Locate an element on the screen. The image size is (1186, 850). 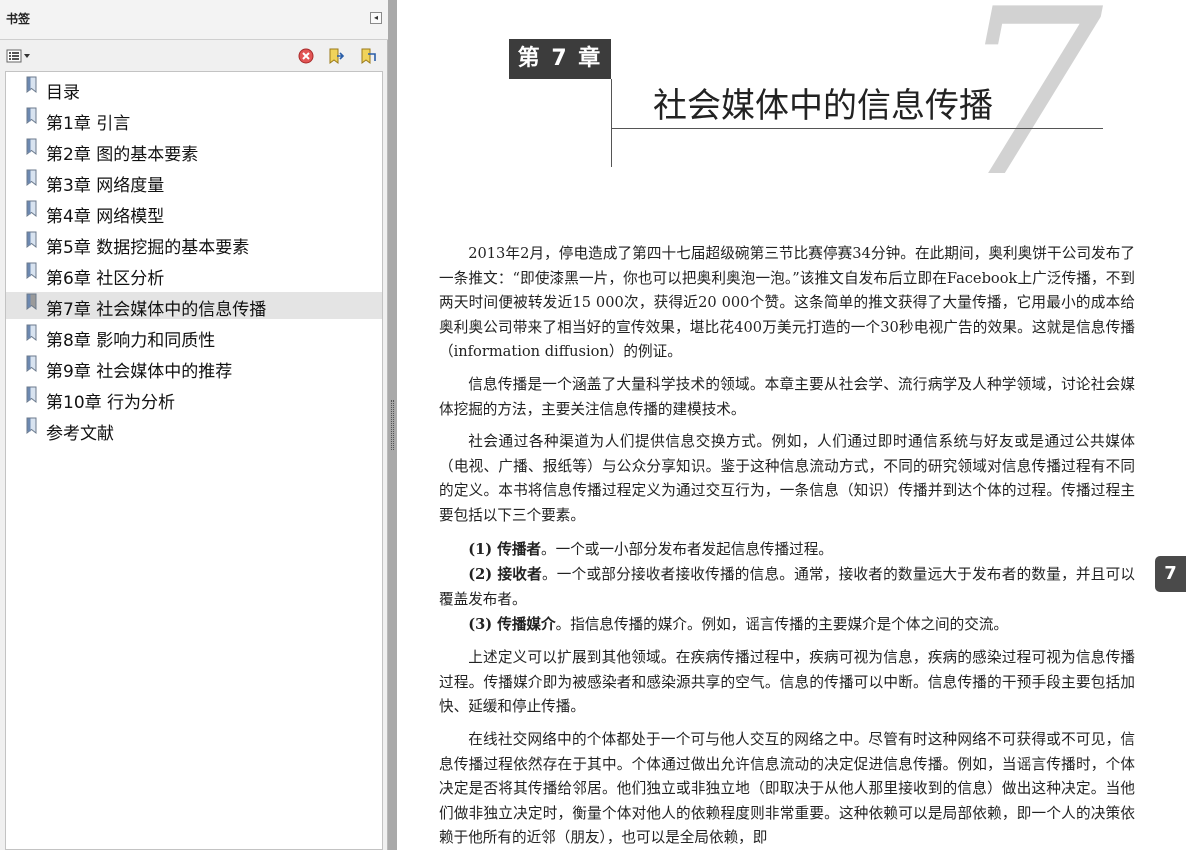
bookmark-label: 第3章 网络度量 is located at coordinates (105, 186).